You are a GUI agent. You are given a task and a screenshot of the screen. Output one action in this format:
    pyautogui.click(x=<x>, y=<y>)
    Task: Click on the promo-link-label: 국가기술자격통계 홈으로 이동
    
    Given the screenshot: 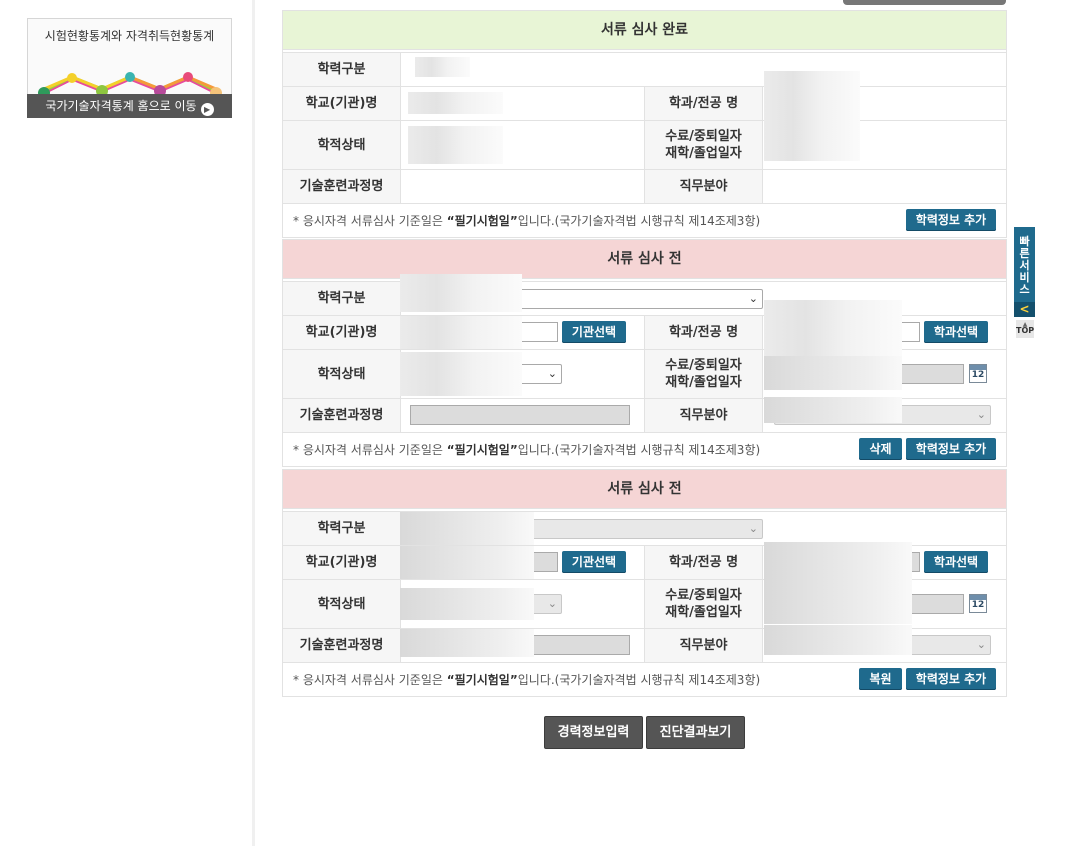 What is the action you would take?
    pyautogui.click(x=121, y=106)
    